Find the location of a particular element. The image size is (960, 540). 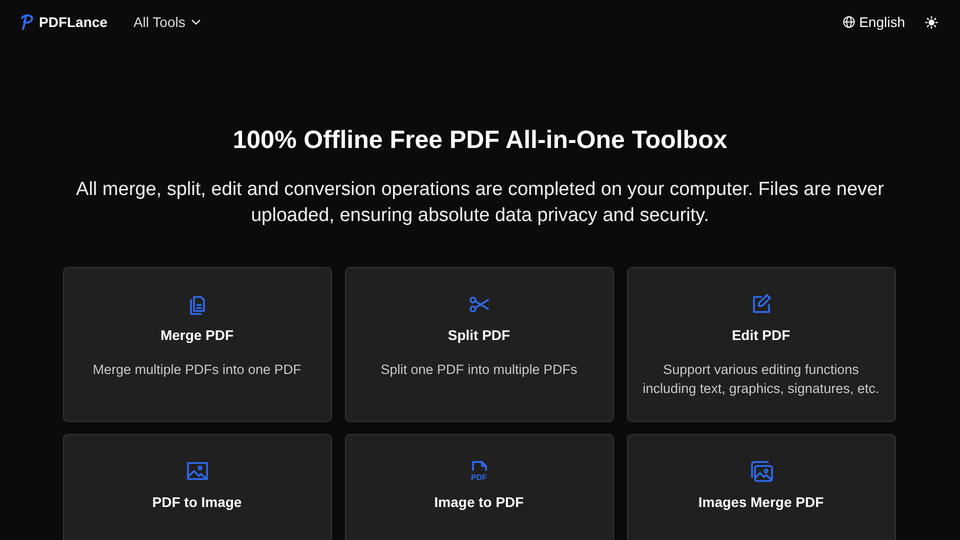

tool-description: Merge multiple PDFs into one PDF is located at coordinates (197, 370).